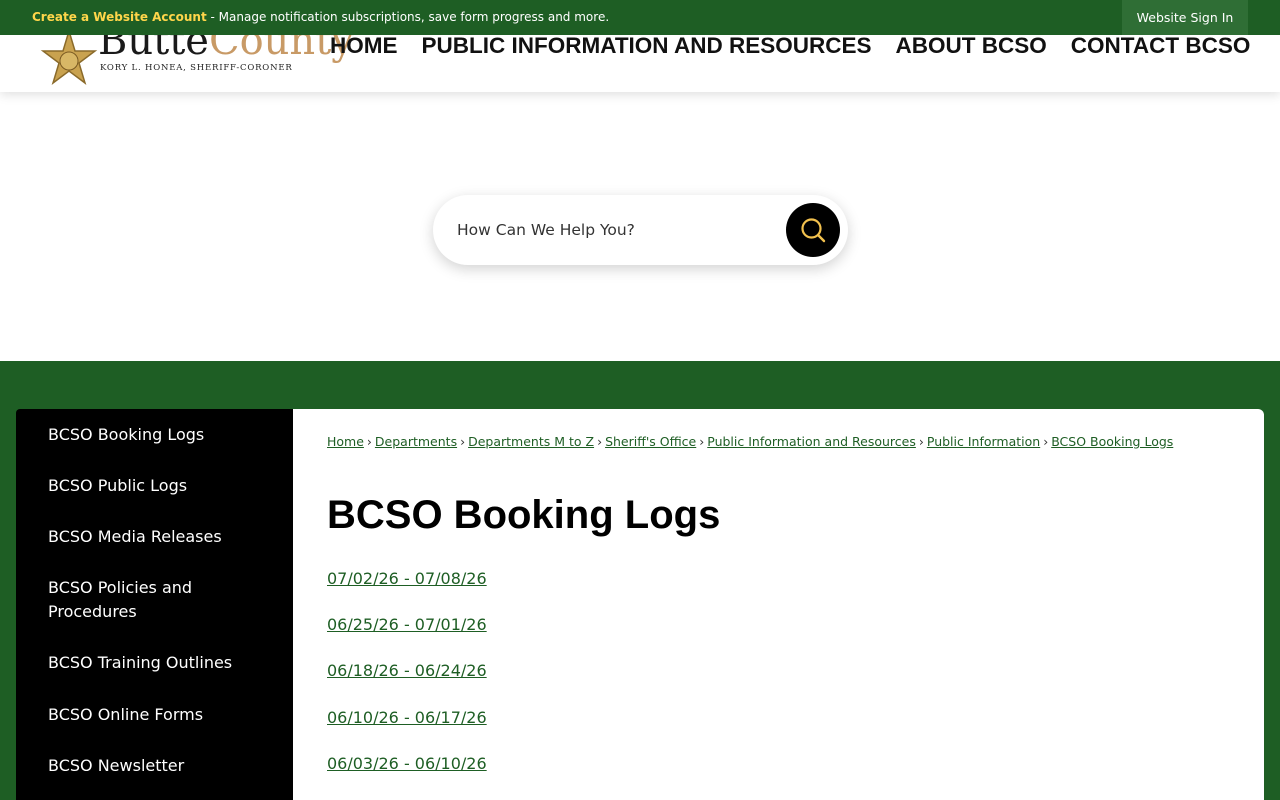  I want to click on logo-wordmark: ButteCounty, so click(226, 50).